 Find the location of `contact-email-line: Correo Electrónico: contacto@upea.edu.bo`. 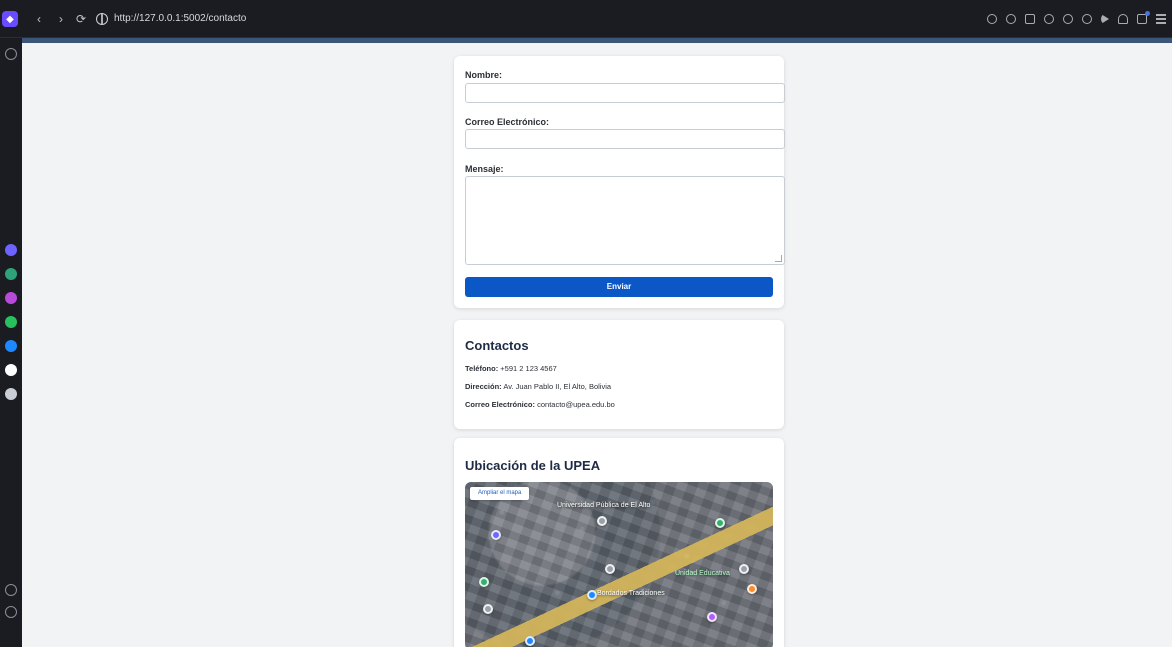

contact-email-line: Correo Electrónico: contacto@upea.edu.bo is located at coordinates (540, 404).